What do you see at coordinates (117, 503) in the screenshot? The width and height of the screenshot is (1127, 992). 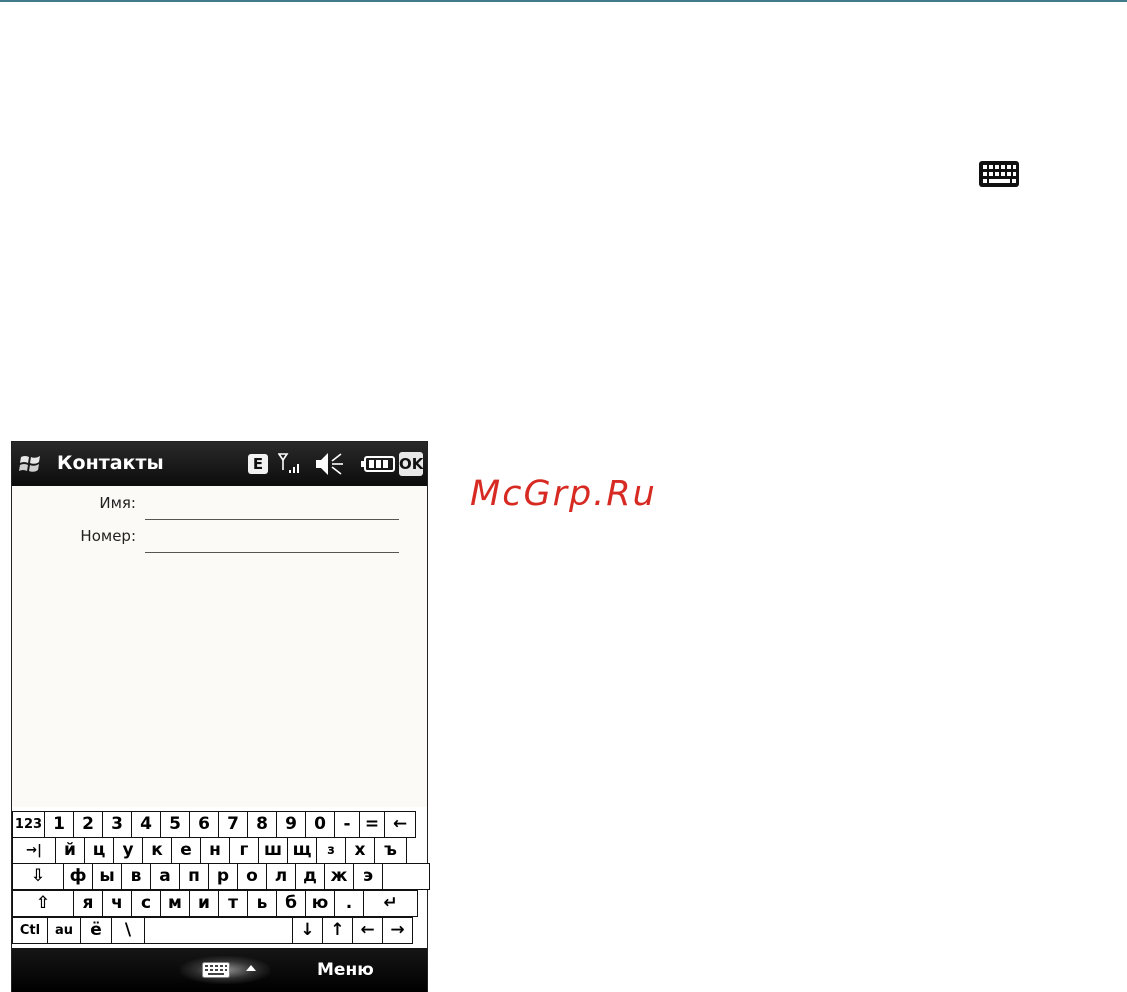 I see `name-label: Имя:` at bounding box center [117, 503].